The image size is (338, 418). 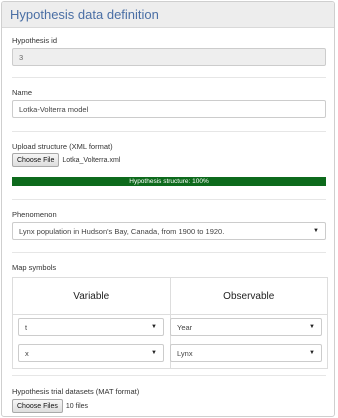 What do you see at coordinates (246, 353) in the screenshot?
I see `observable-select: Lynx ▼` at bounding box center [246, 353].